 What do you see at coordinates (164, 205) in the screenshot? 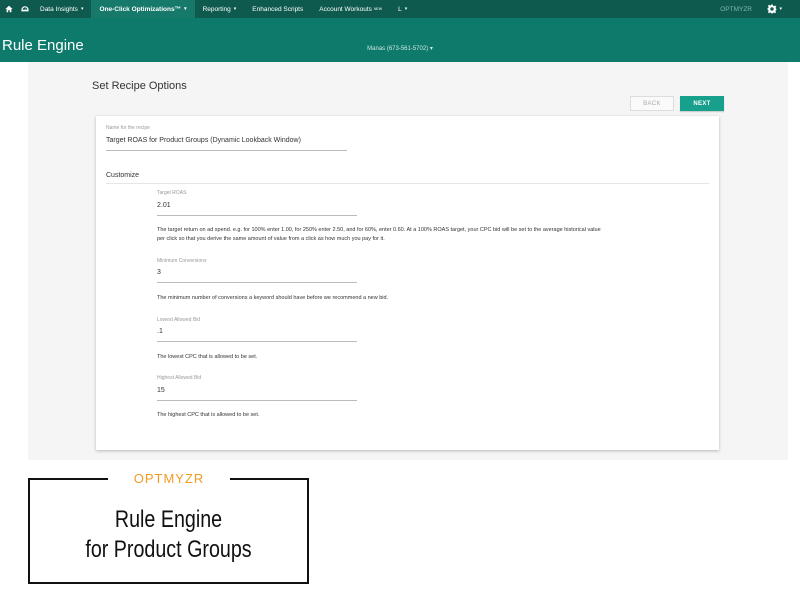
I see `target-roas-field: 2.01` at bounding box center [164, 205].